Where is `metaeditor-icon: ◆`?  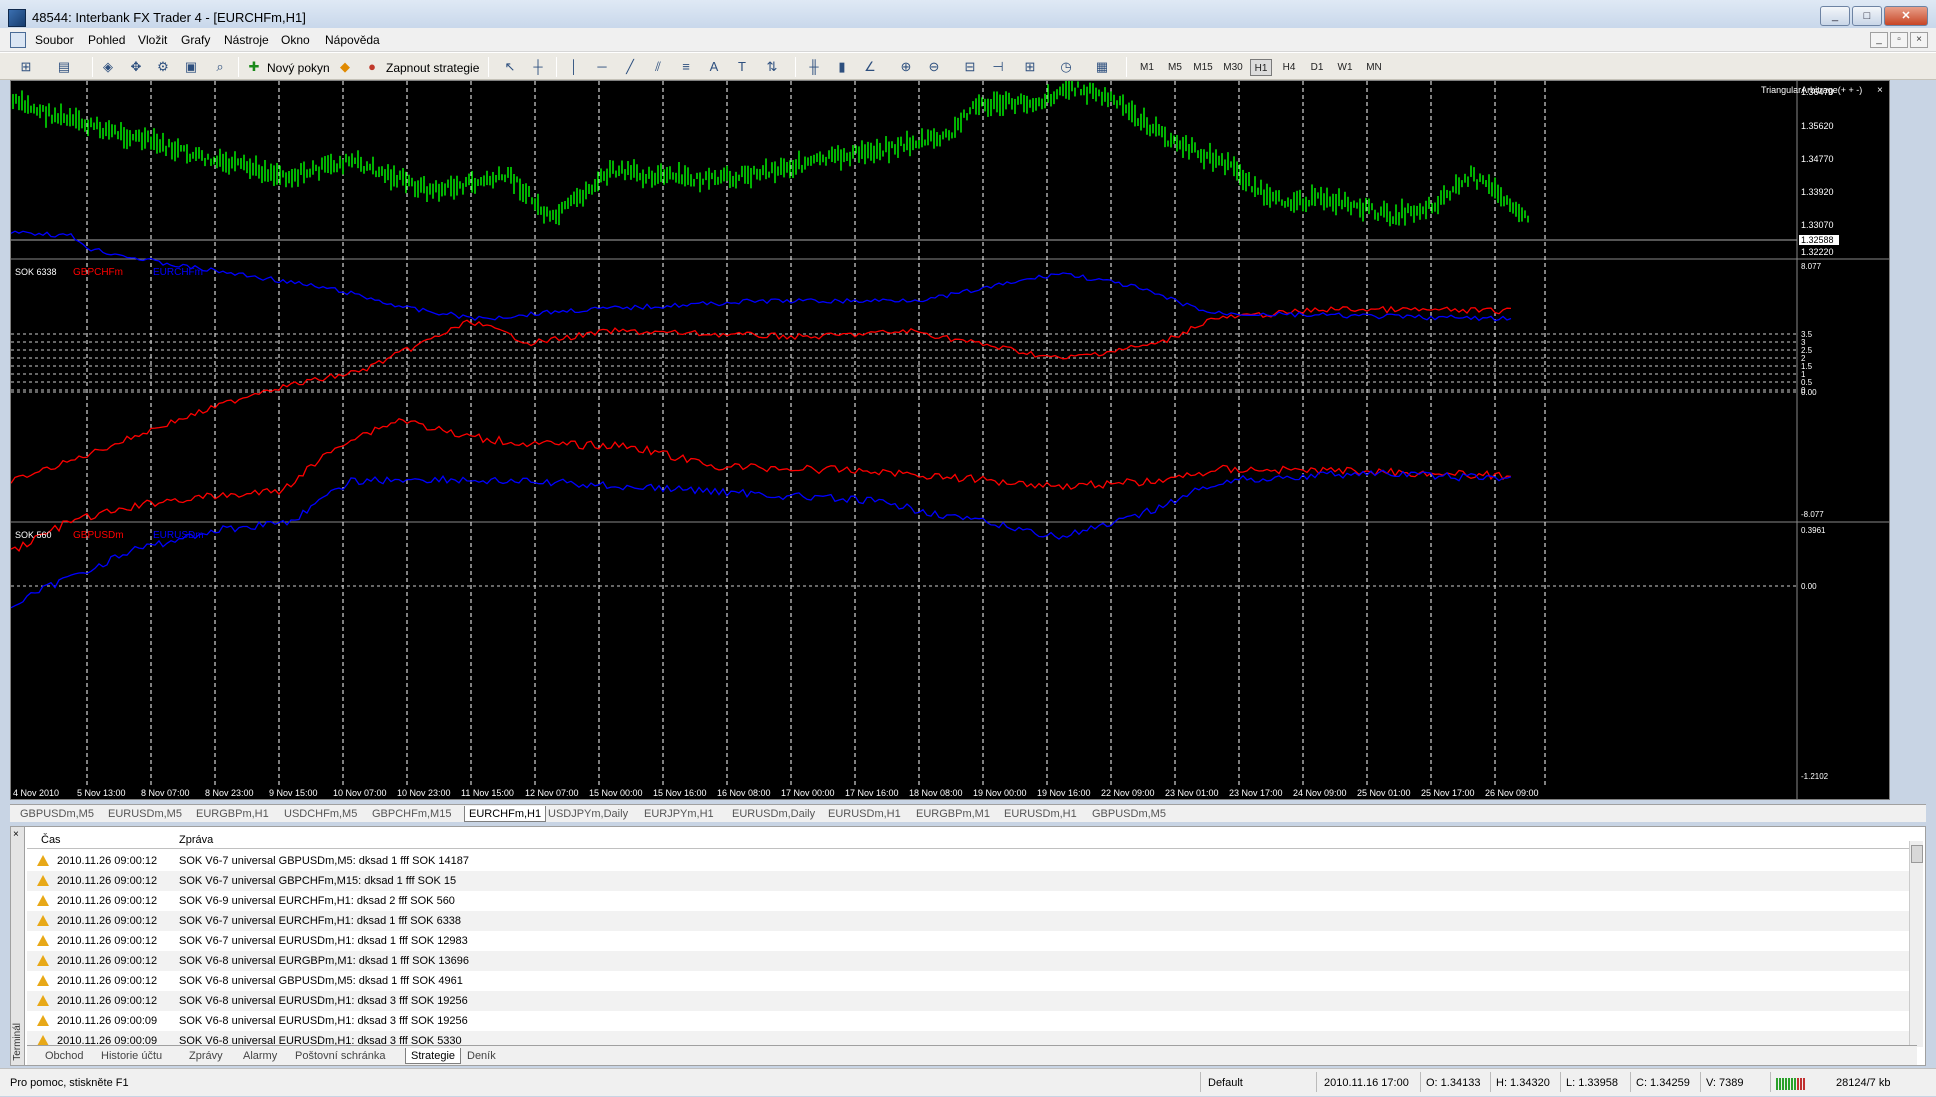 metaeditor-icon: ◆ is located at coordinates (345, 67).